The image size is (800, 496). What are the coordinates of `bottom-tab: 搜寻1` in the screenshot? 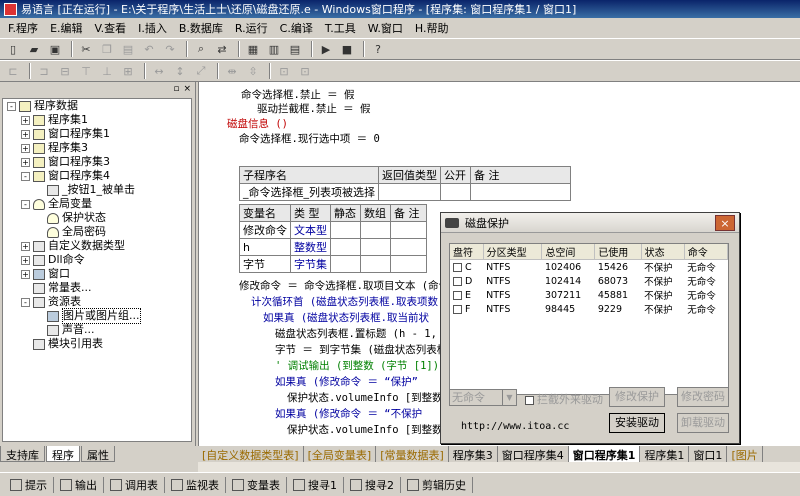 It's located at (315, 484).